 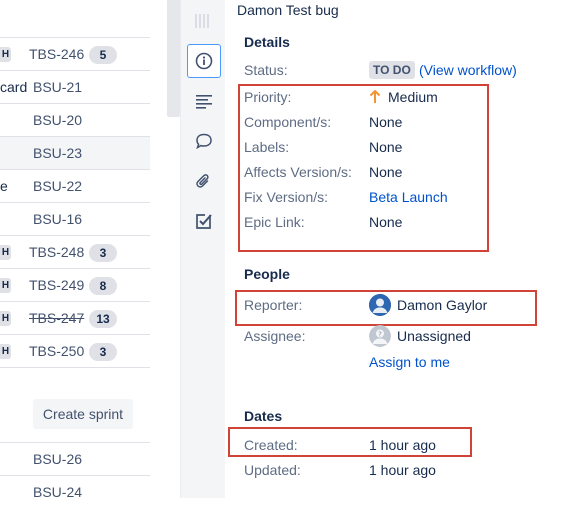 What do you see at coordinates (57, 153) in the screenshot?
I see `issue-key: BSU-23` at bounding box center [57, 153].